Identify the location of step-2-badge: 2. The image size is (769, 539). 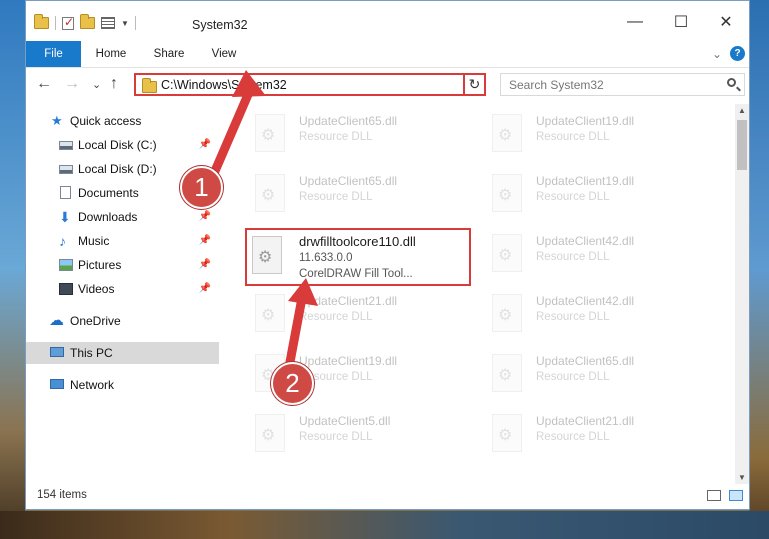
(292, 383).